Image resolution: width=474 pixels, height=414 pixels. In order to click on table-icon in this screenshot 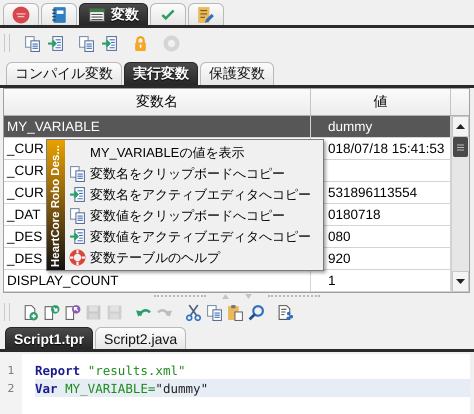, I will do `click(97, 15)`.